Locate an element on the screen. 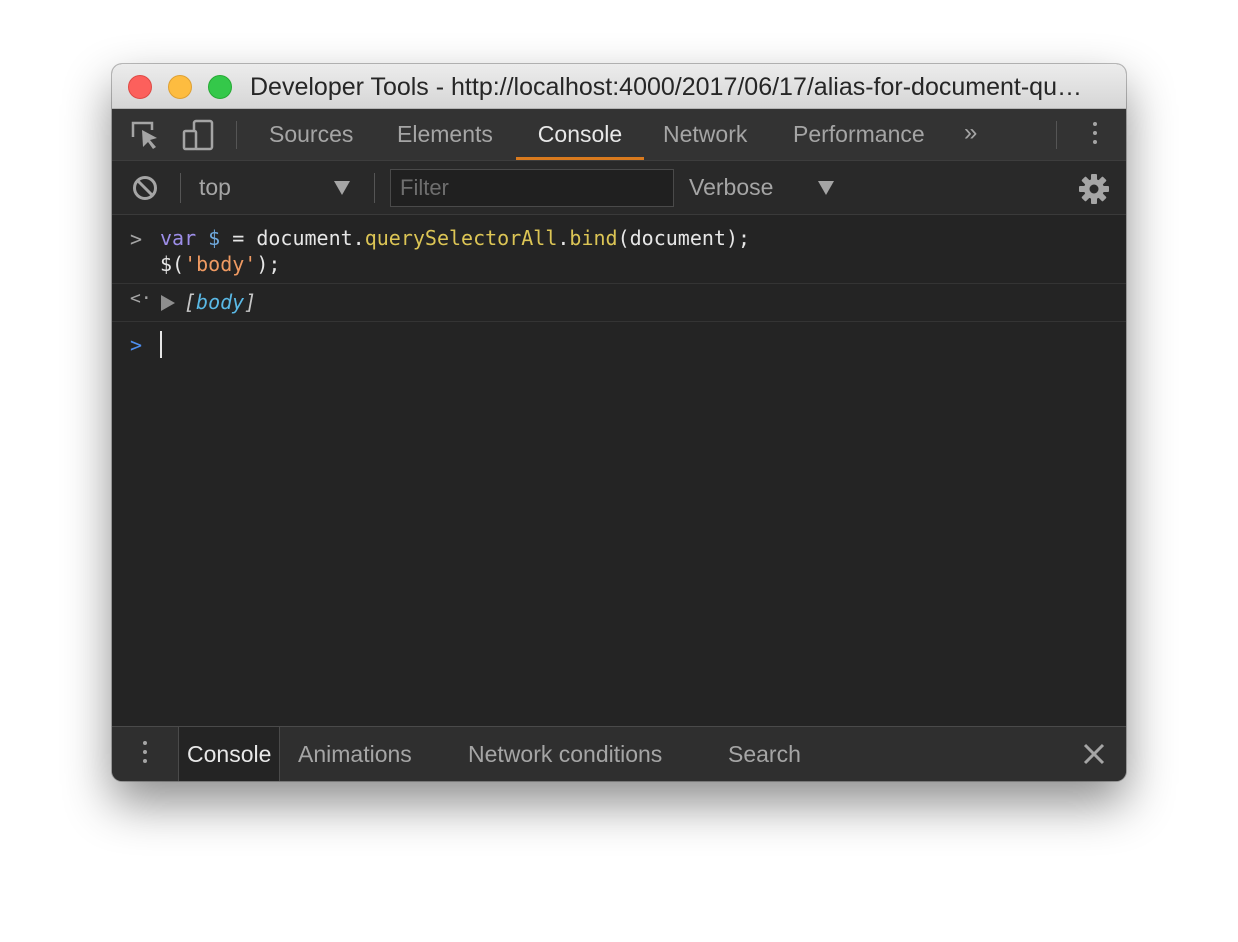 The height and width of the screenshot is (942, 1238). clear-console-icon is located at coordinates (145, 190).